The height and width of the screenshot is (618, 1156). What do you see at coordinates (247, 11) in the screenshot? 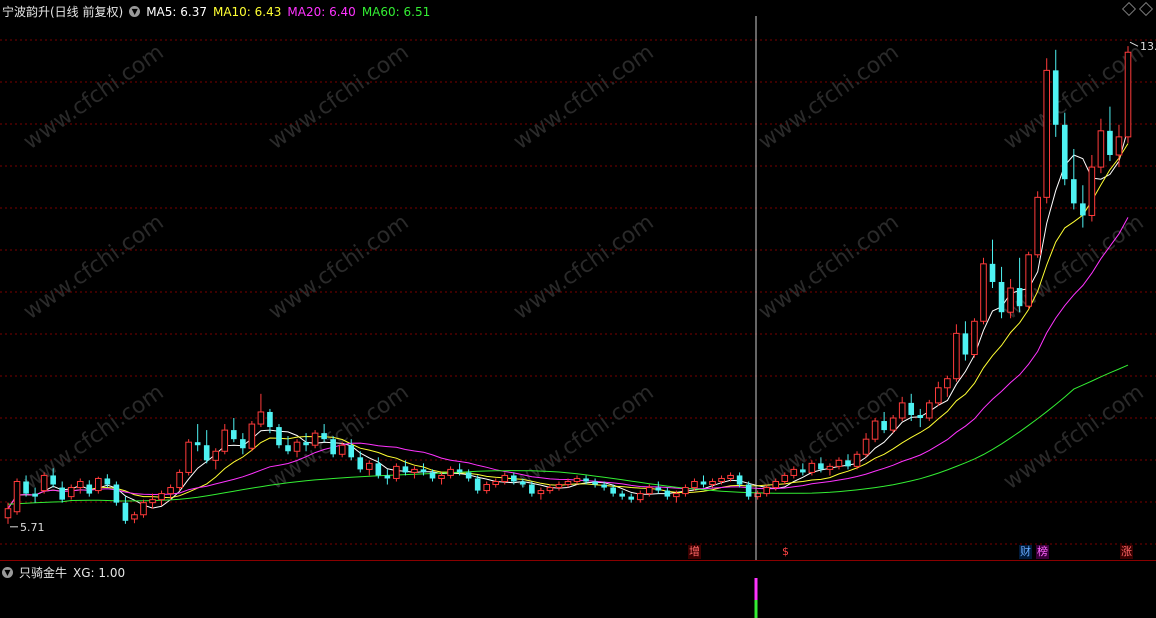
I see `ma10-label: MA10: 6.43` at bounding box center [247, 11].